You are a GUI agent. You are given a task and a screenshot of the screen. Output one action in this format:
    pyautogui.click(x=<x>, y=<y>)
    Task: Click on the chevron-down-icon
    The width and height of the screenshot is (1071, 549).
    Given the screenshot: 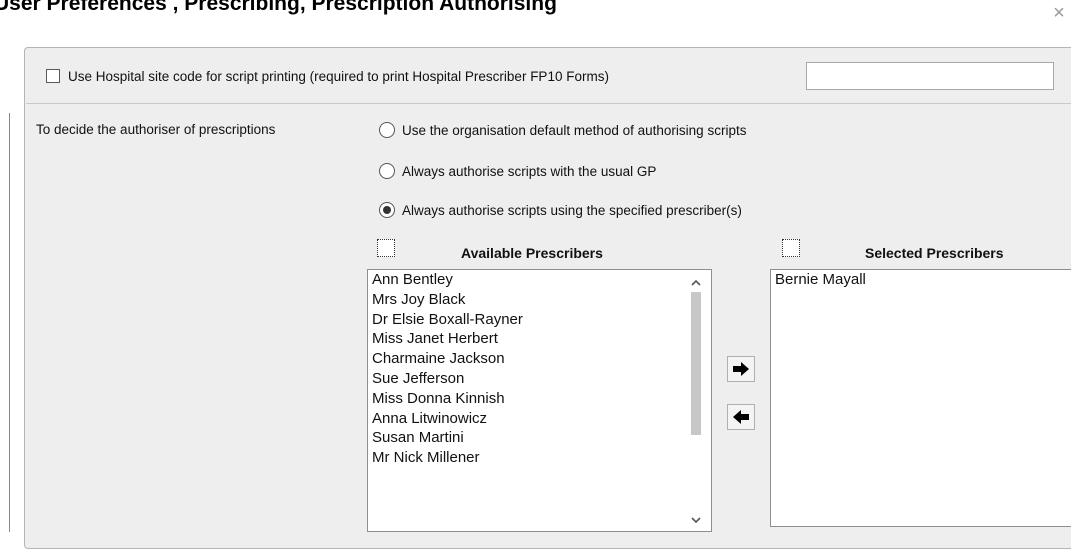 What is the action you would take?
    pyautogui.click(x=696, y=520)
    